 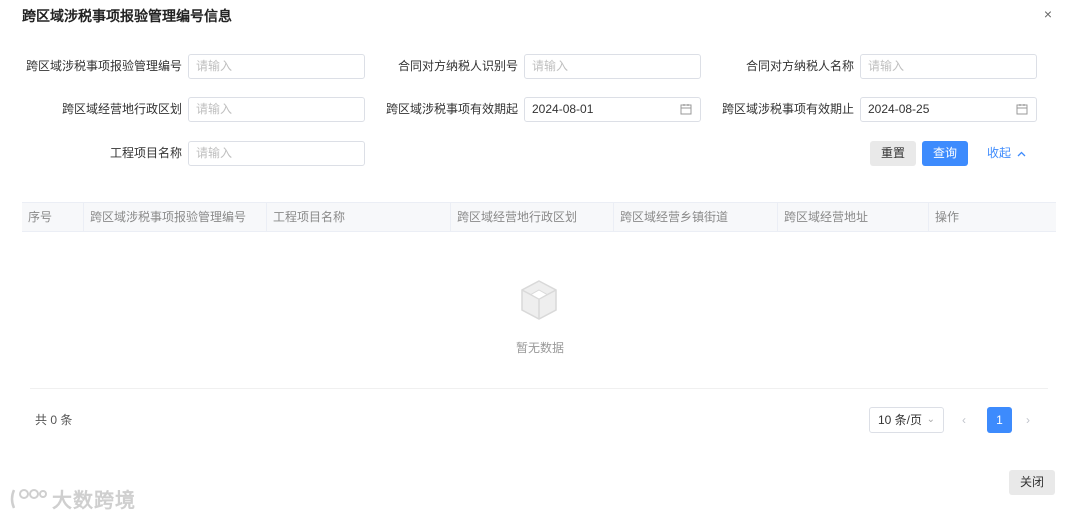 I want to click on column-header: 操作, so click(x=947, y=217).